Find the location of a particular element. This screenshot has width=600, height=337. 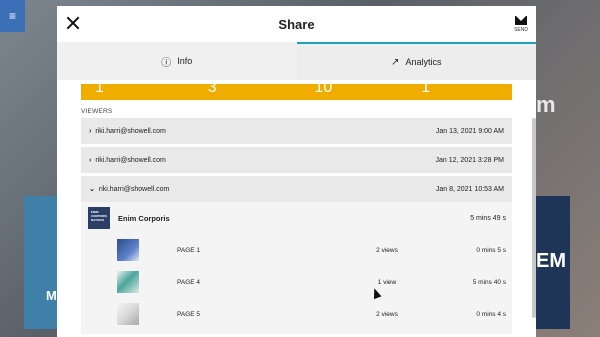

viewer-date: Jan 8, 2021 10:53 AM is located at coordinates (469, 189).